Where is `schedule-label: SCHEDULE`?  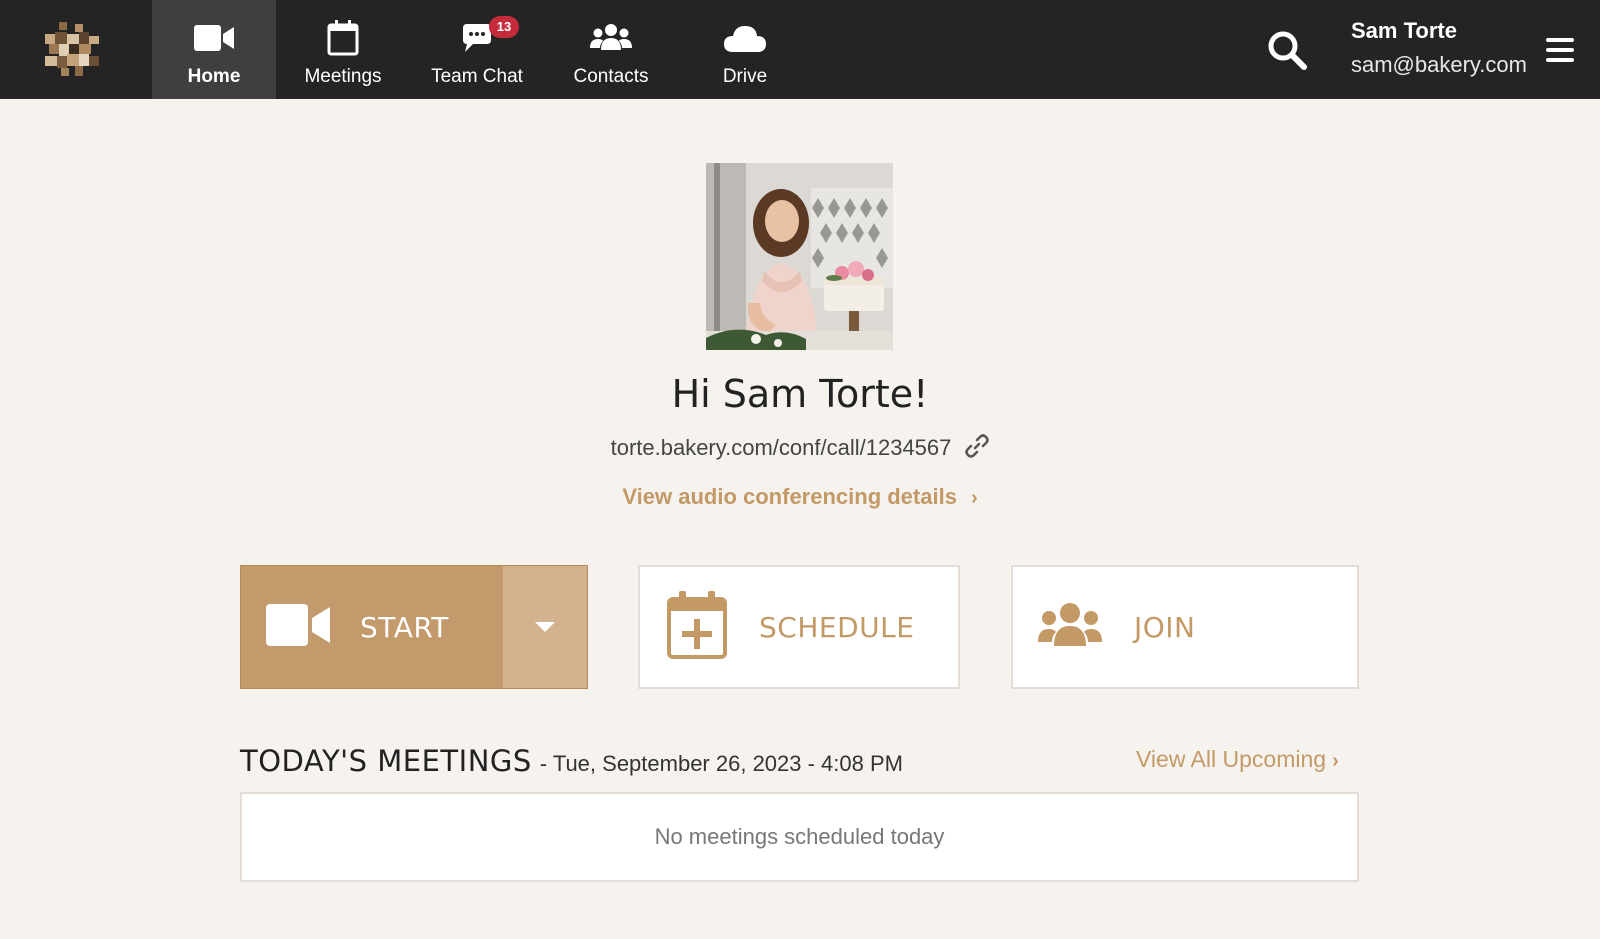 schedule-label: SCHEDULE is located at coordinates (837, 627).